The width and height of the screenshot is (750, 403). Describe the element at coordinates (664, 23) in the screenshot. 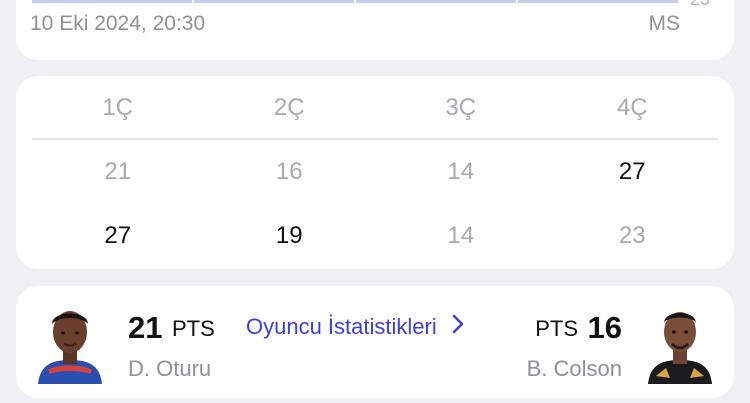

I see `match-status: MS` at that location.